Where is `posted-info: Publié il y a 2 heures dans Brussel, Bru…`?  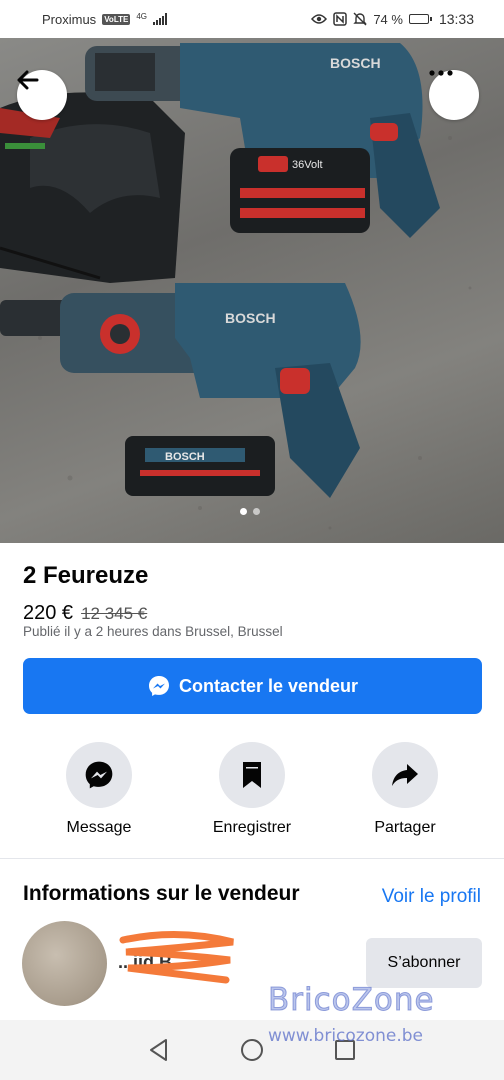
posted-info: Publié il y a 2 heures dans Brussel, Bru… is located at coordinates (153, 631).